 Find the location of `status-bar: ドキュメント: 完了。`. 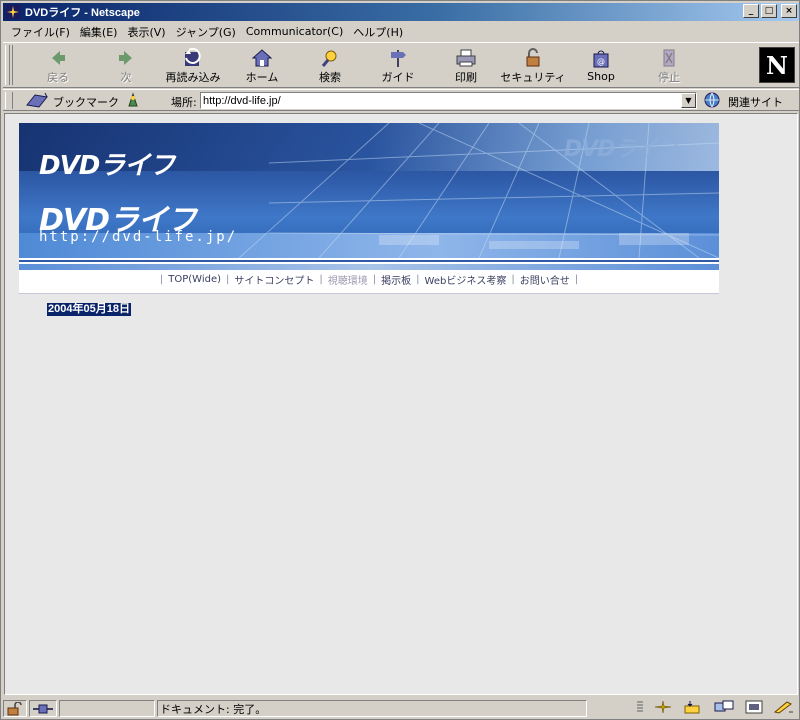

status-bar: ドキュメント: 完了。 is located at coordinates (401, 708).